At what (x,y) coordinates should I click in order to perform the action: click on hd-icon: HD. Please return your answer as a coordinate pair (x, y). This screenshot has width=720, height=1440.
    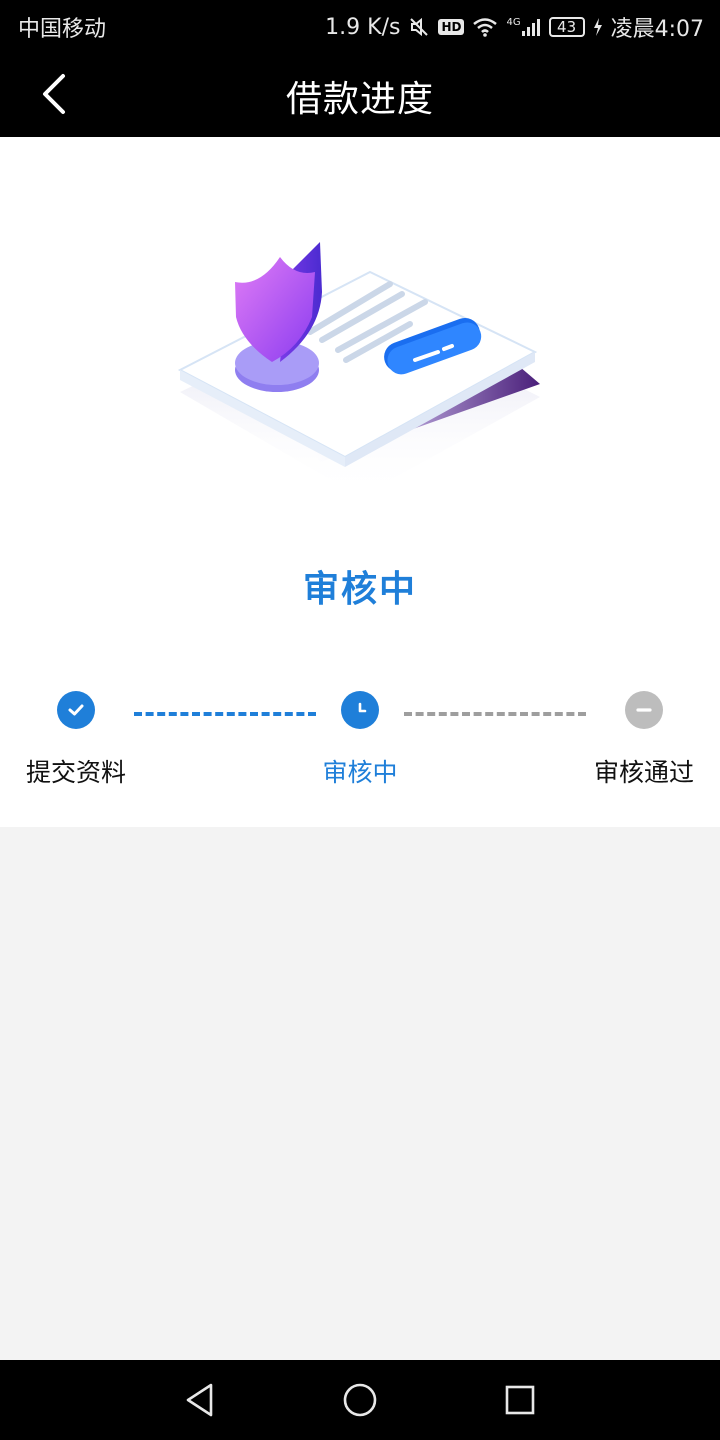
    Looking at the image, I should click on (451, 27).